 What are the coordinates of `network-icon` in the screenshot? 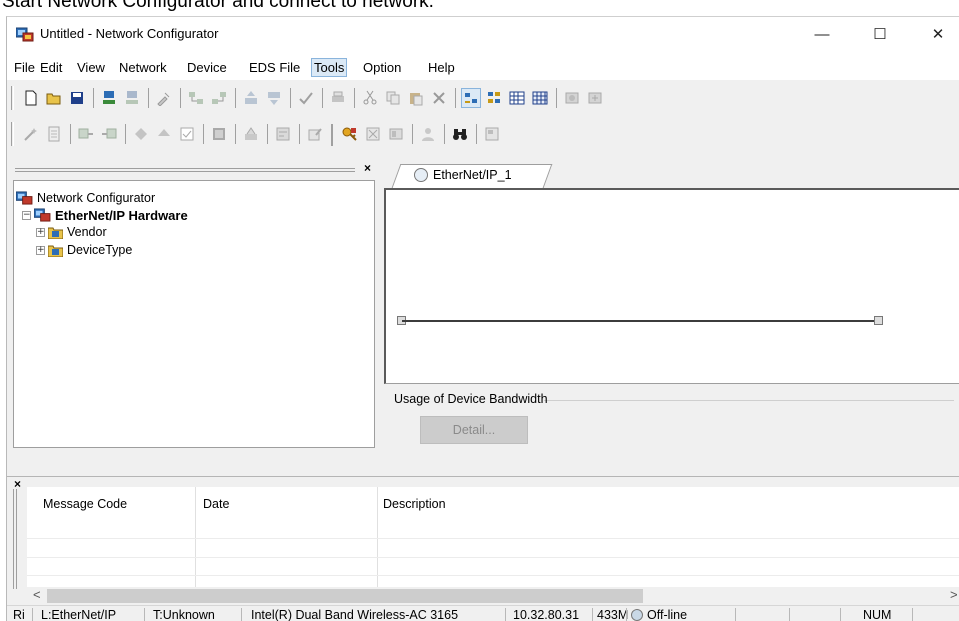 It's located at (196, 98).